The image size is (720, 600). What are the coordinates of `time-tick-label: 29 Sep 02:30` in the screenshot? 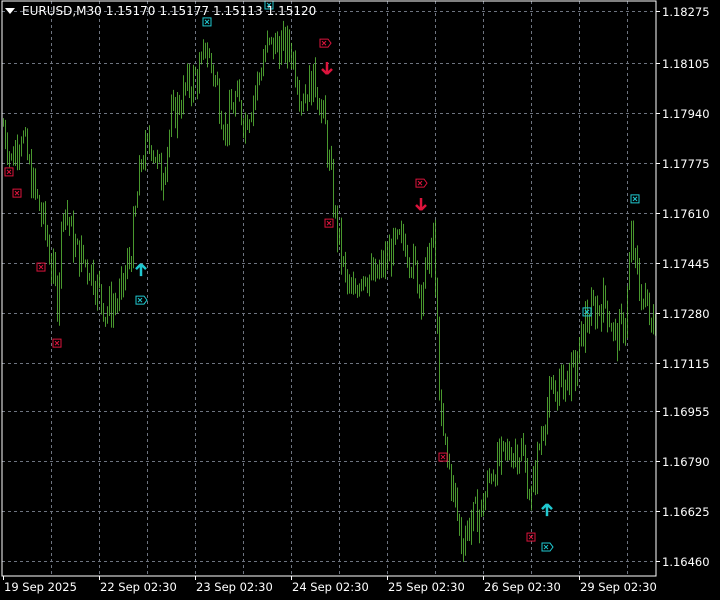 It's located at (618, 587).